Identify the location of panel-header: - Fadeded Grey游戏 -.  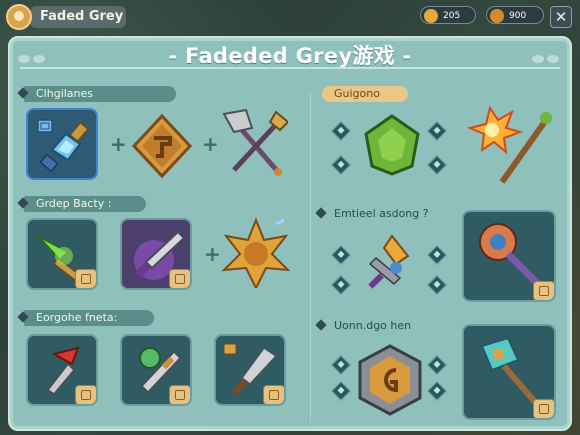
(290, 54).